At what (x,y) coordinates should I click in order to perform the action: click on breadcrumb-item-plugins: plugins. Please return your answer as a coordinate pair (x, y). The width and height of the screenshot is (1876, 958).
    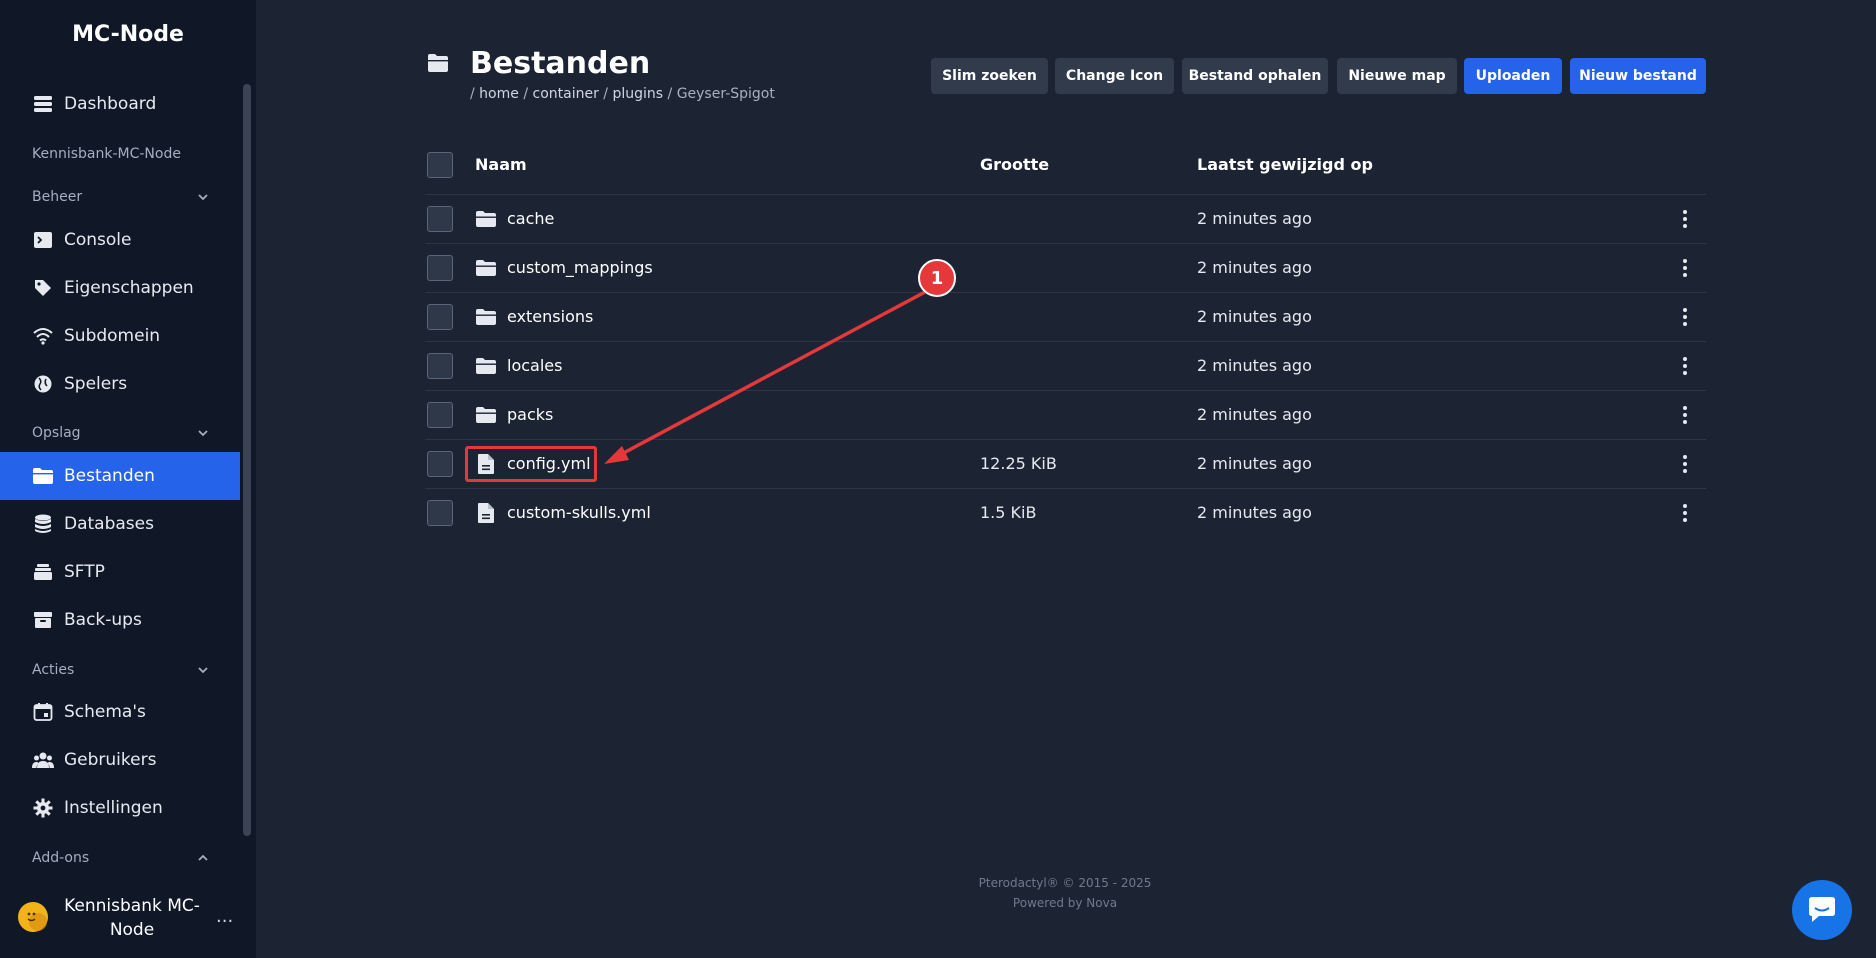
    Looking at the image, I should click on (637, 94).